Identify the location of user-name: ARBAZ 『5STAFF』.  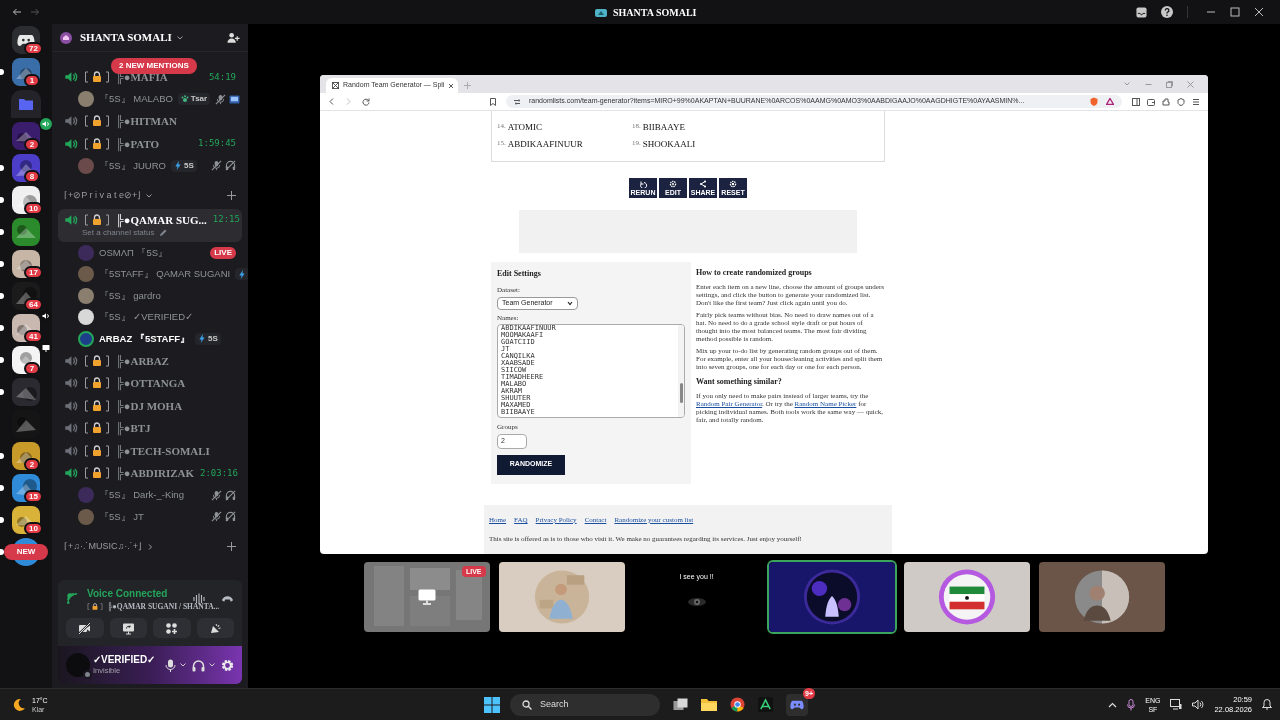
(145, 338).